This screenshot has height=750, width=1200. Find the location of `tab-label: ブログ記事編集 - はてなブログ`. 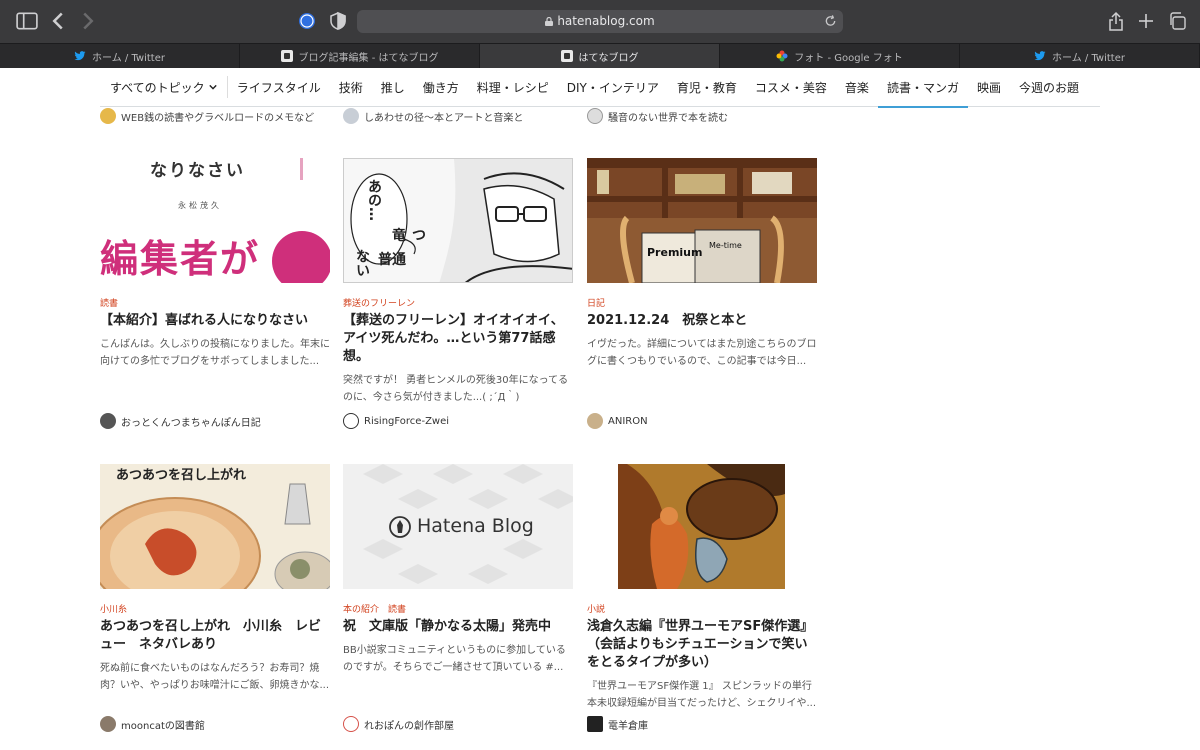

tab-label: ブログ記事編集 - はてなブログ is located at coordinates (368, 58).